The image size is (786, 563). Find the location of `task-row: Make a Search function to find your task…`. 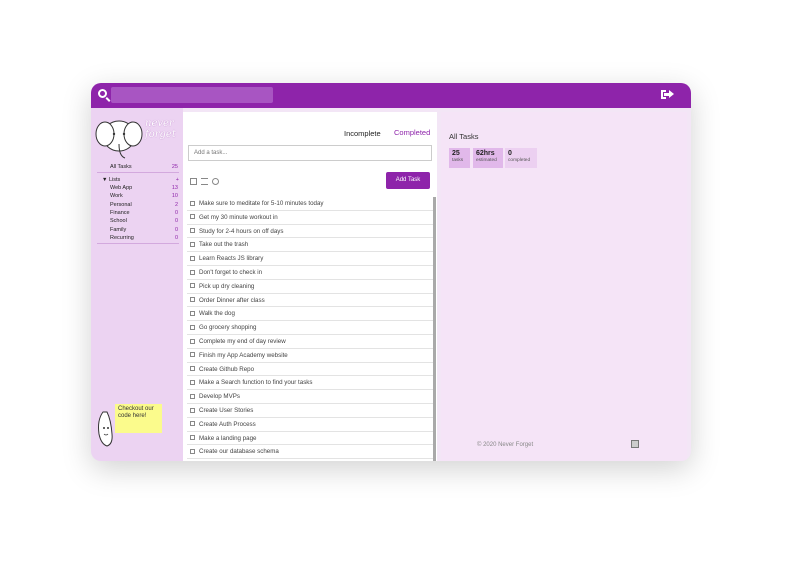

task-row: Make a Search function to find your task… is located at coordinates (310, 383).